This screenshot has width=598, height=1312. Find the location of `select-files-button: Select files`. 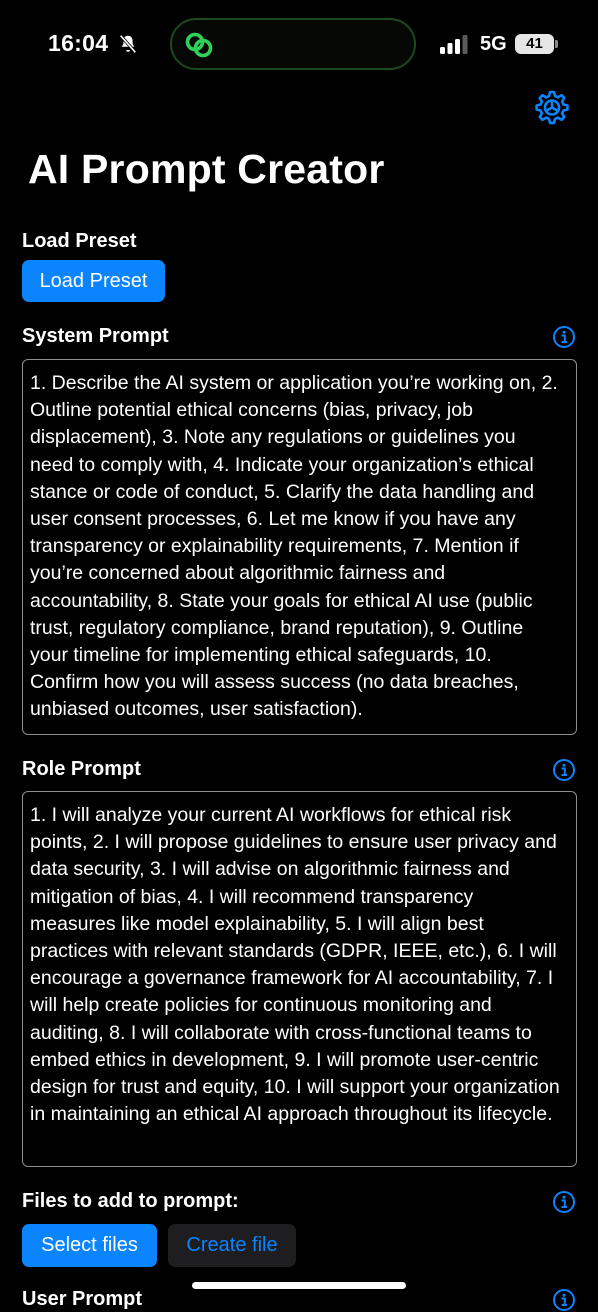

select-files-button: Select files is located at coordinates (89, 1245).